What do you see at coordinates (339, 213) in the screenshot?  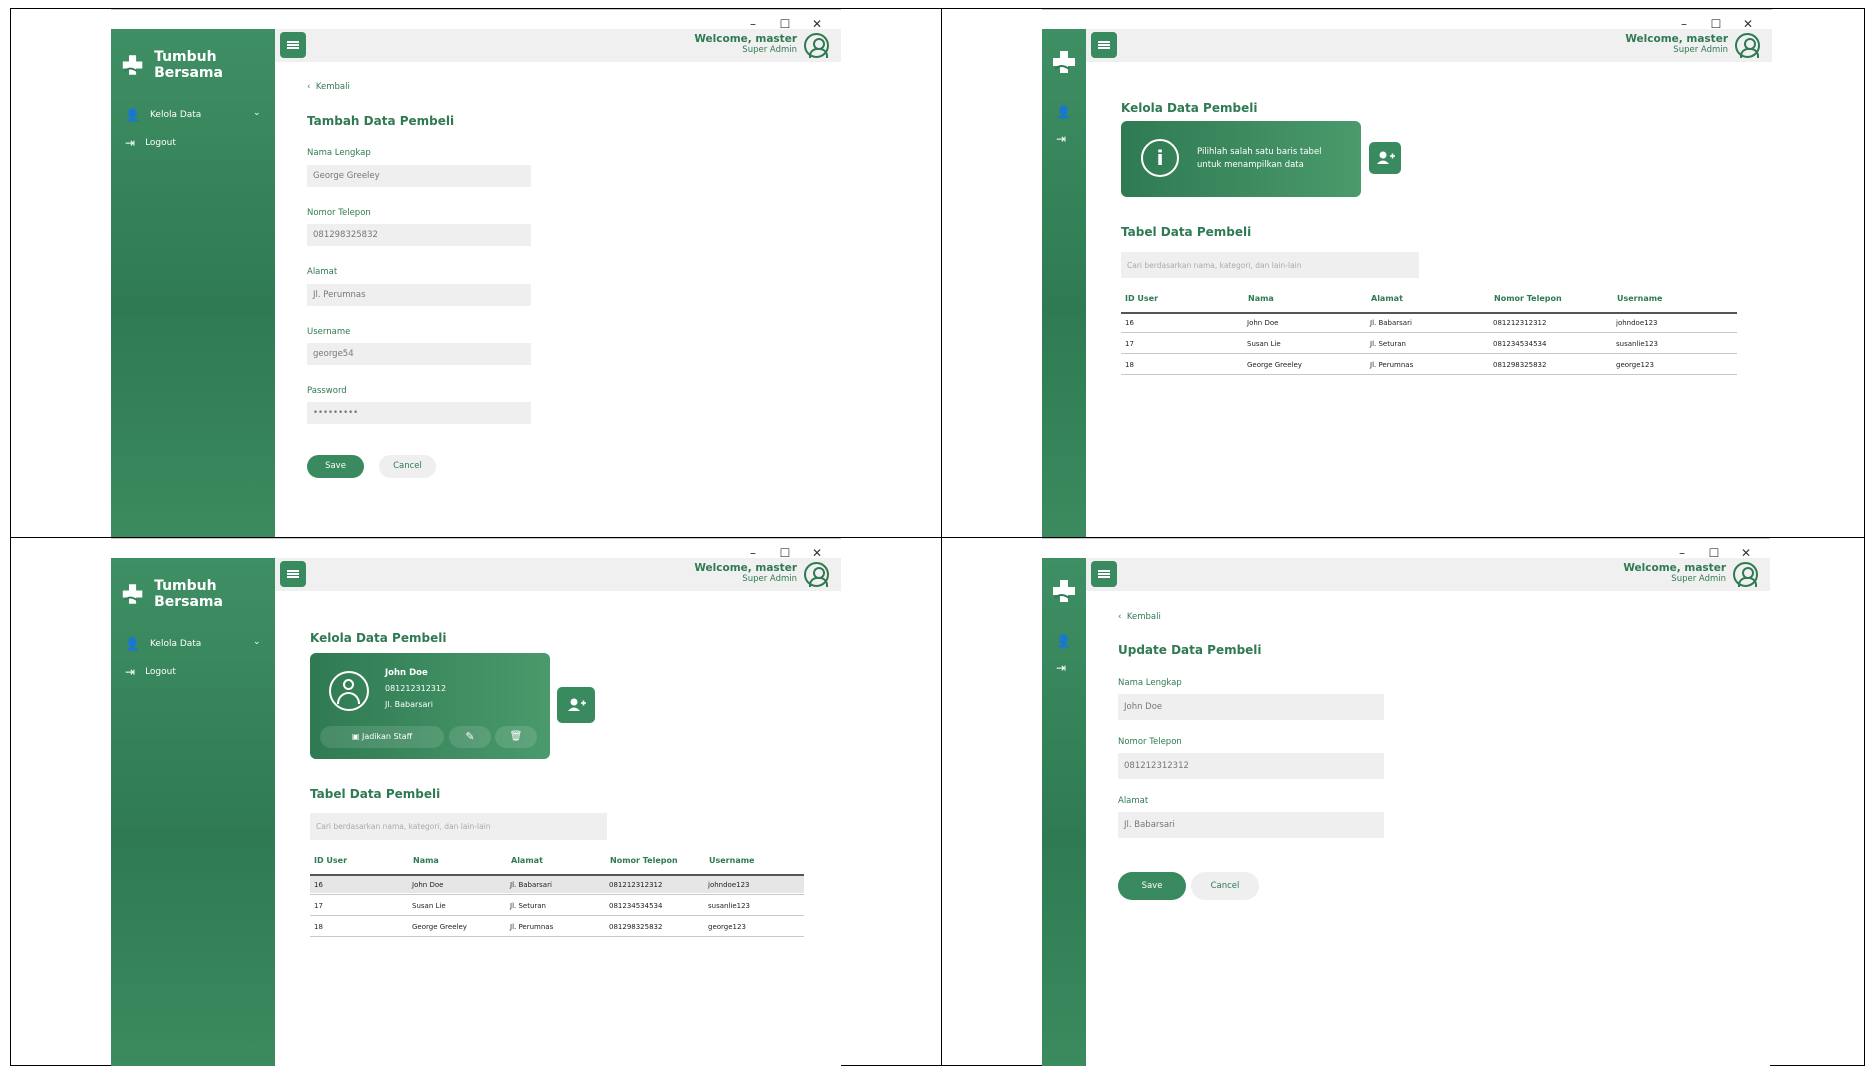 I see `field-label-telepon: Nomor Telepon` at bounding box center [339, 213].